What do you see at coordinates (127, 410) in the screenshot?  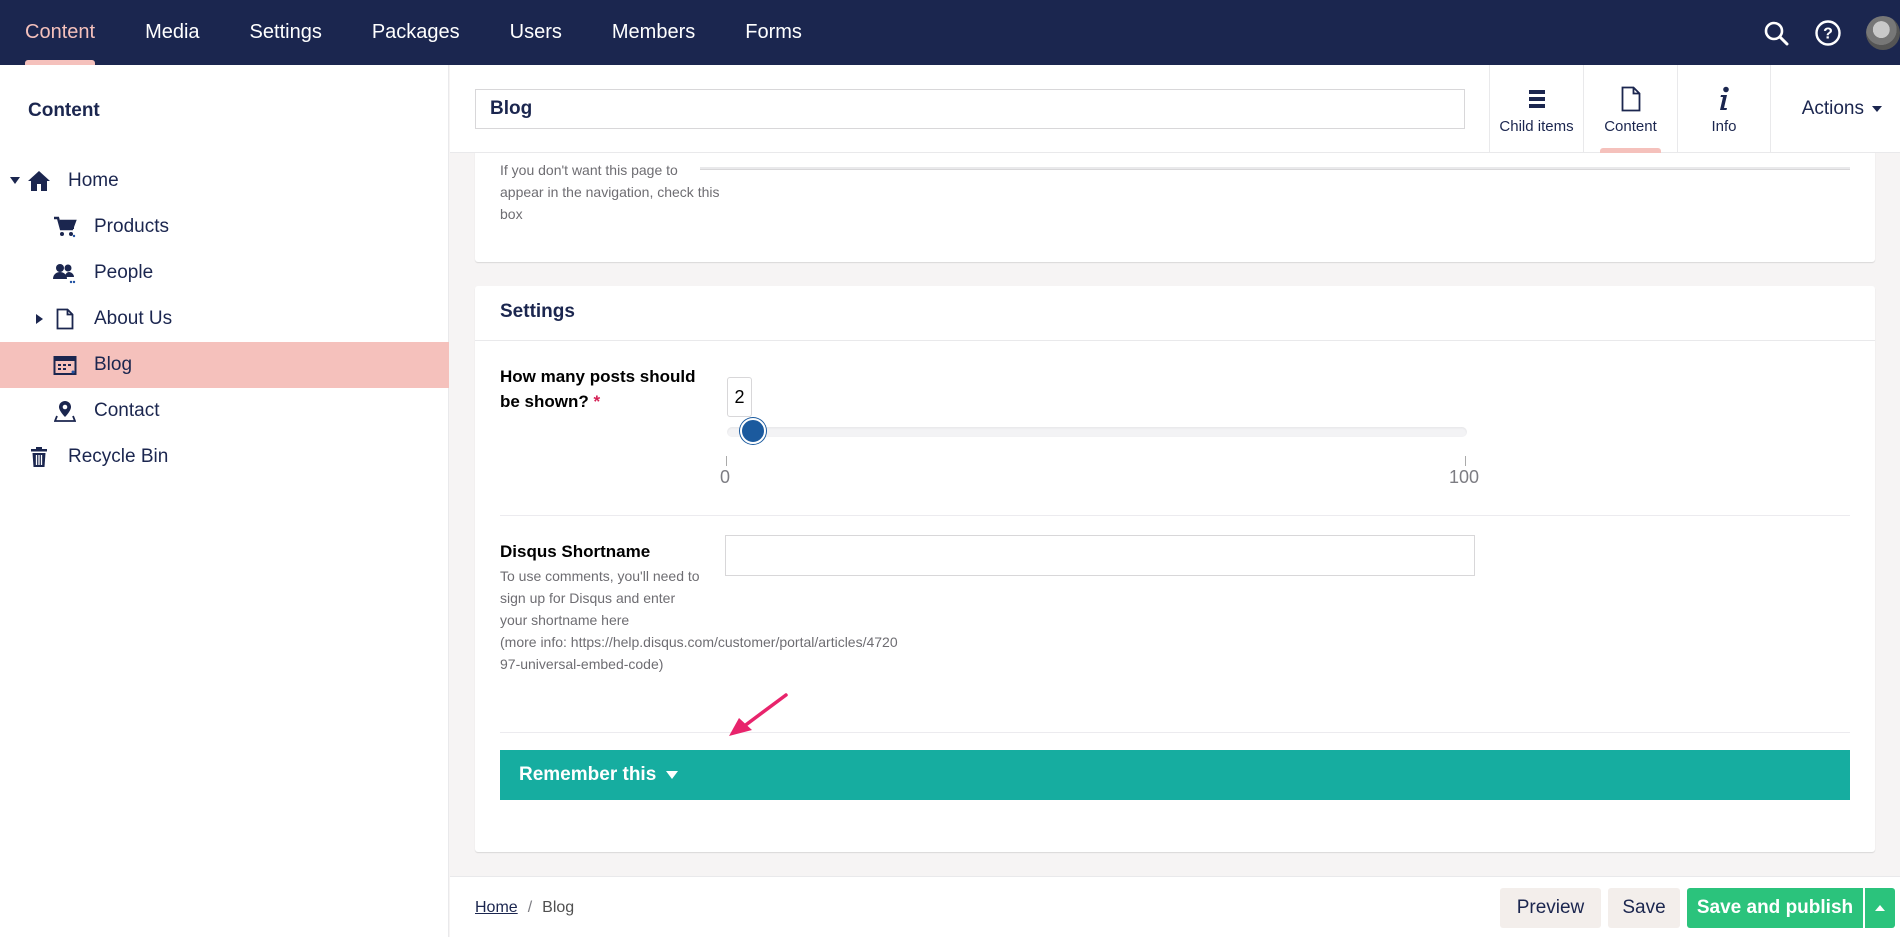 I see `tree-item-label: Contact` at bounding box center [127, 410].